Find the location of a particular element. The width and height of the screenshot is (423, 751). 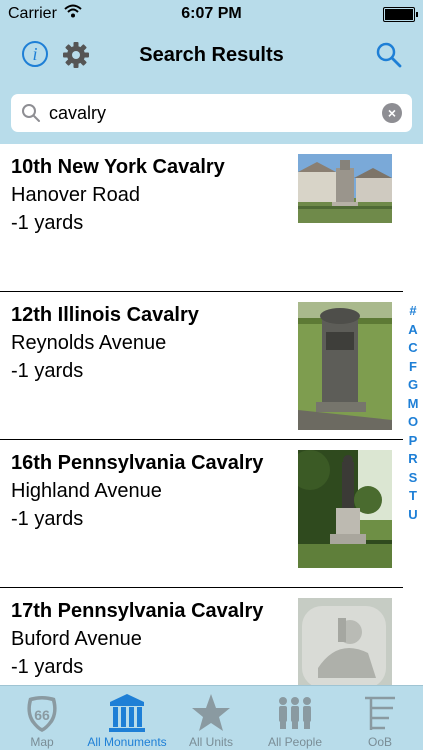

index-letter: S is located at coordinates (413, 478).